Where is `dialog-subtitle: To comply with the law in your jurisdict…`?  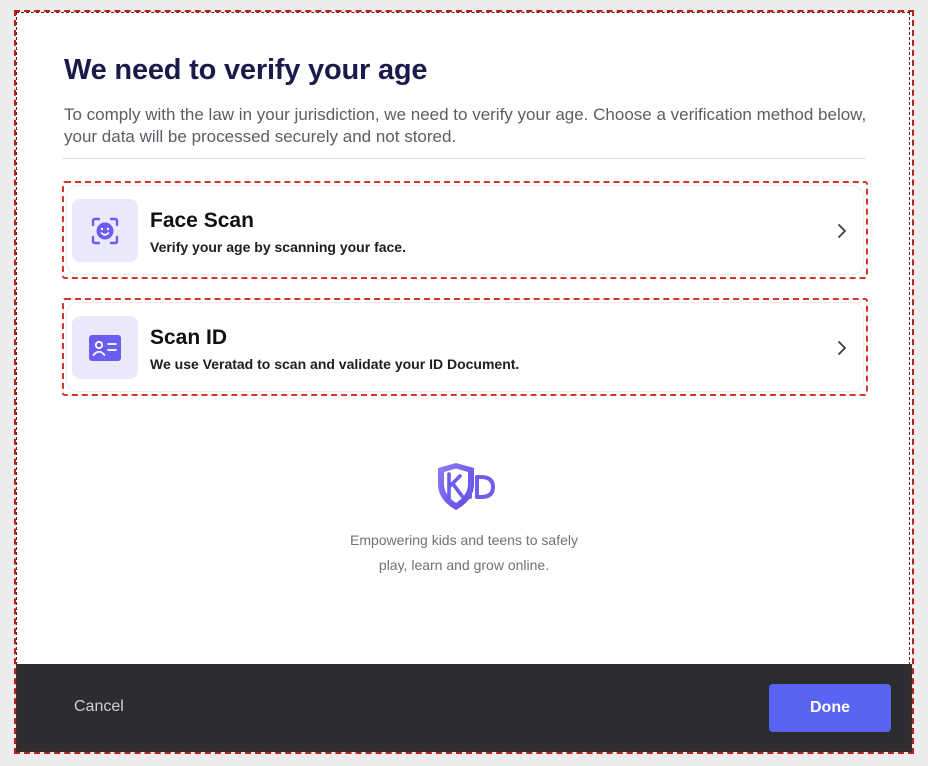 dialog-subtitle: To comply with the law in your jurisdict… is located at coordinates (465, 125).